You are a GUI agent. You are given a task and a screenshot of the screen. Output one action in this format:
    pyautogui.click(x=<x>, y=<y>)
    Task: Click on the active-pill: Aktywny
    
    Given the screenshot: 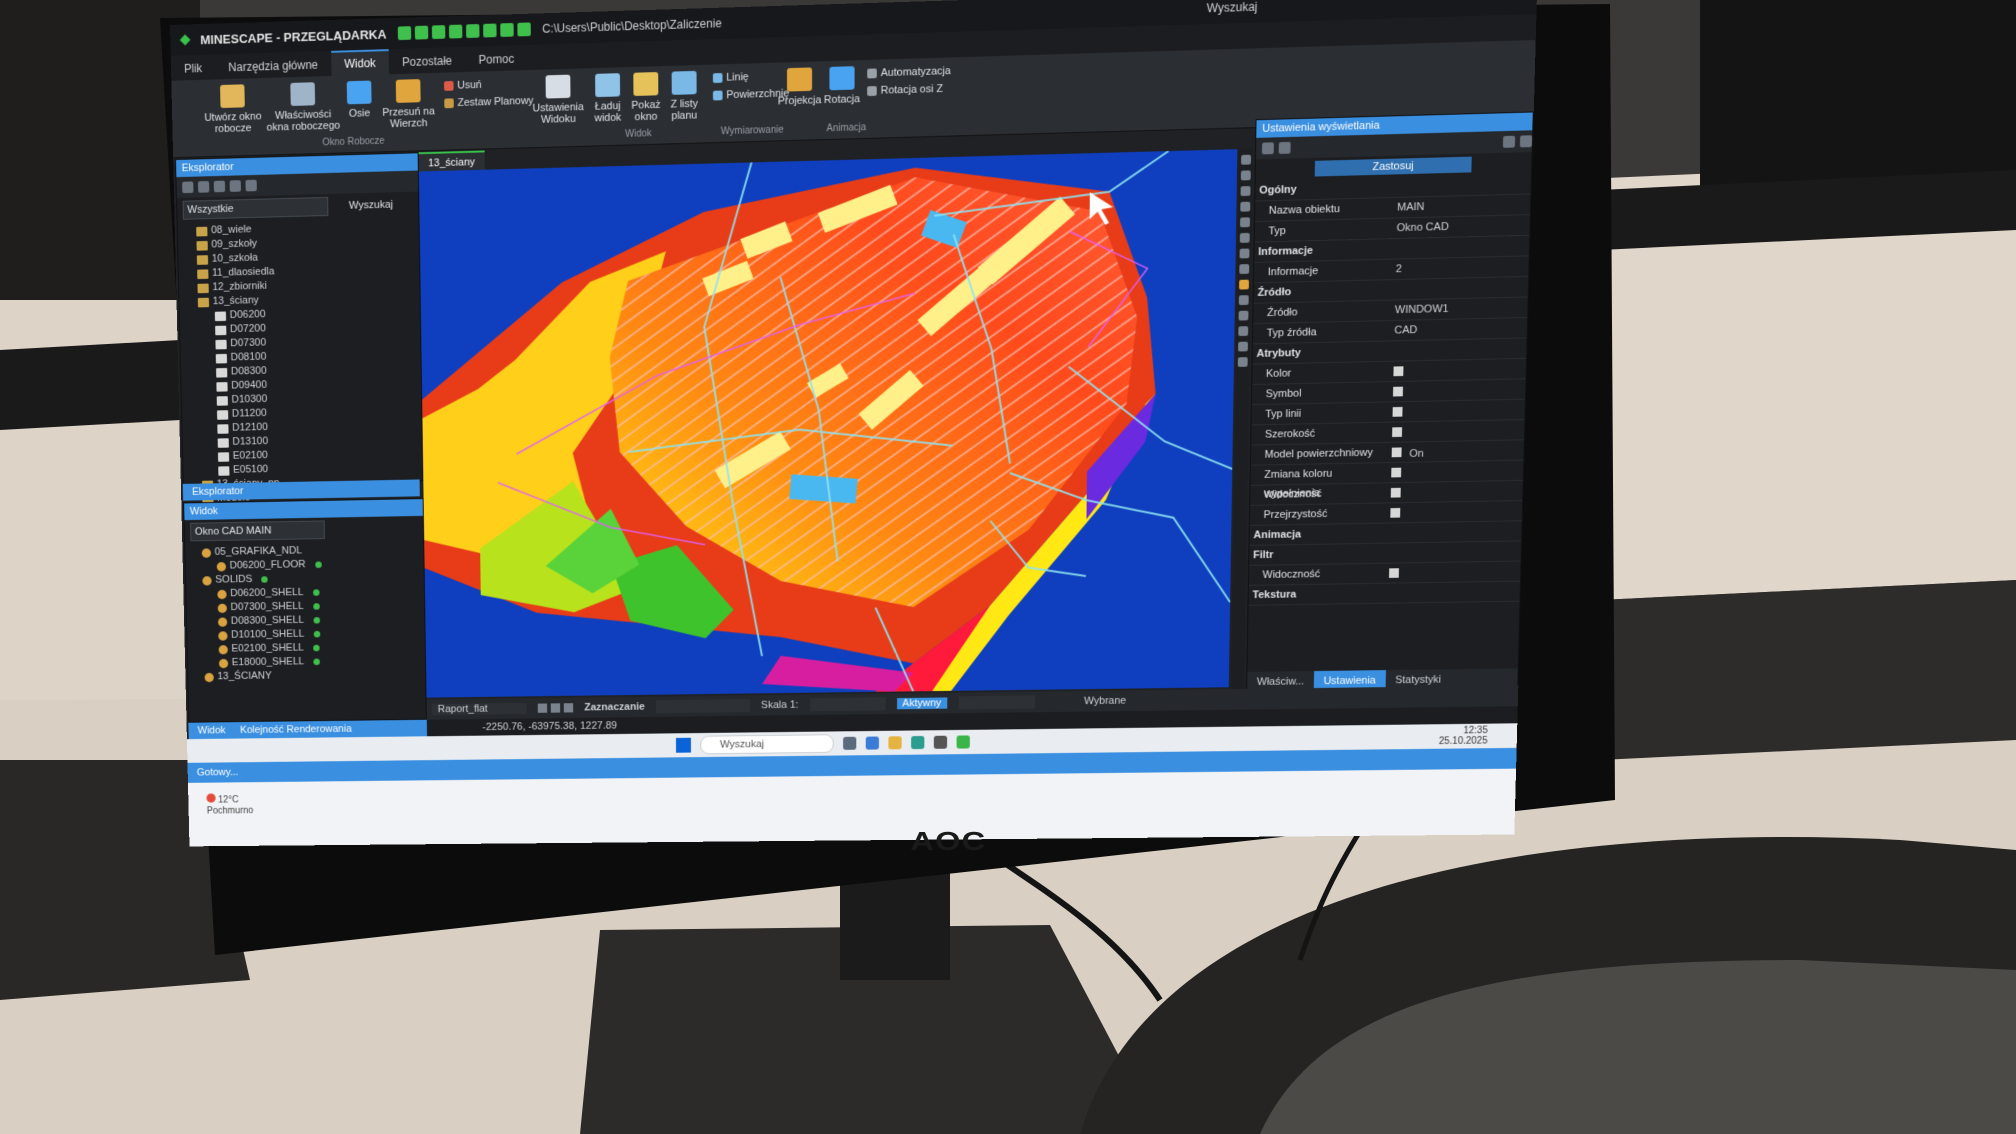 What is the action you would take?
    pyautogui.click(x=921, y=703)
    